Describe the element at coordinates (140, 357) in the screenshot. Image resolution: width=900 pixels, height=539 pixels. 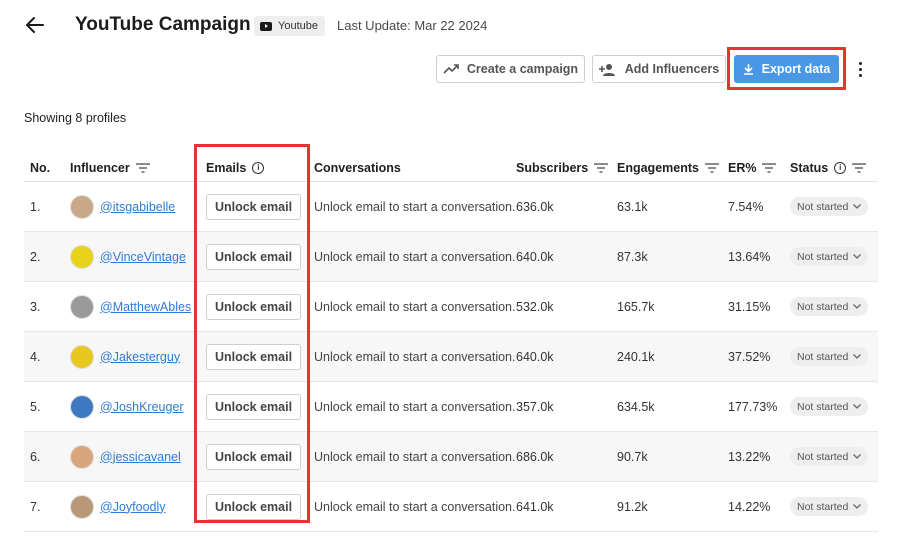
I see `influencer-handle-link: @Jakesterguy` at that location.